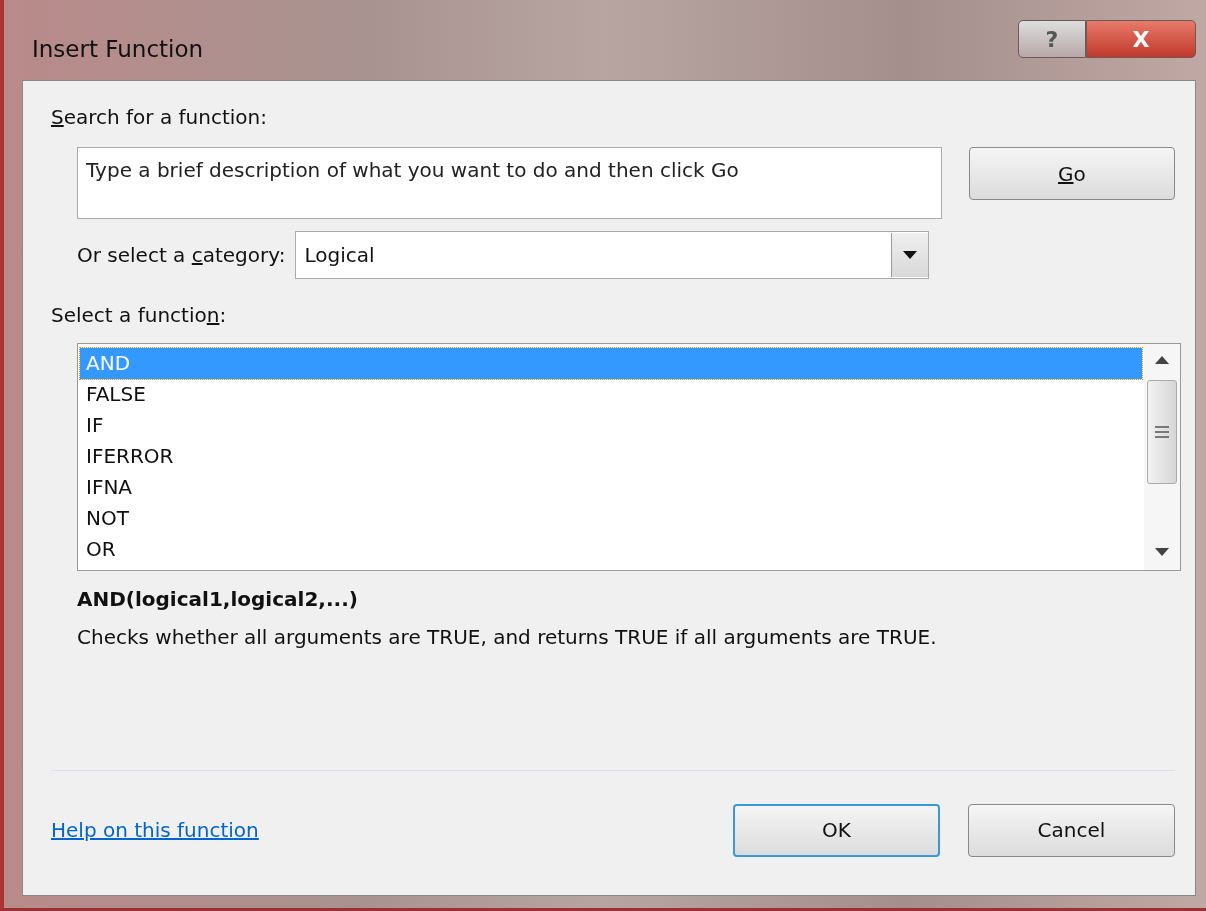 The image size is (1206, 911). I want to click on scrollbar, so click(1162, 457).